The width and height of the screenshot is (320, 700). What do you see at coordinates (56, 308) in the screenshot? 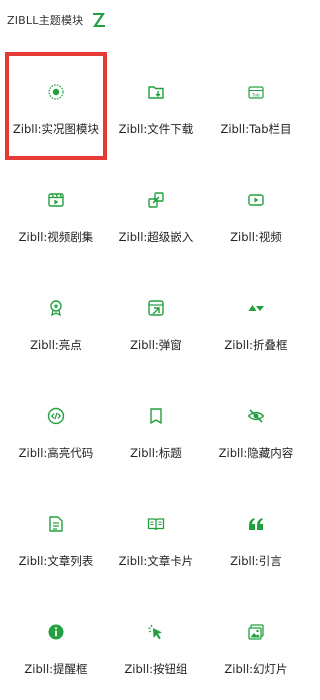
I see `award-icon` at bounding box center [56, 308].